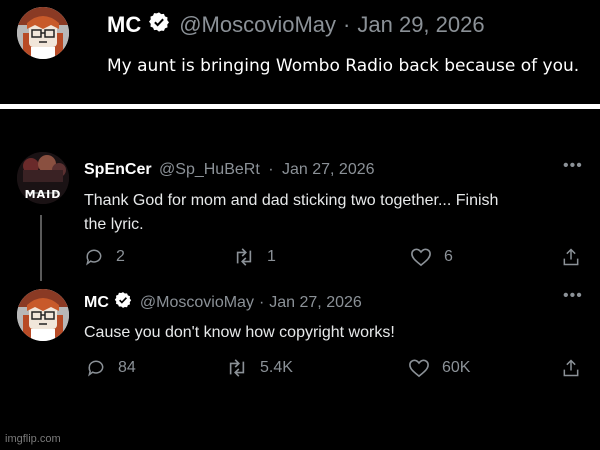 This screenshot has width=600, height=450. Describe the element at coordinates (254, 257) in the screenshot. I see `retweet-button: 1` at that location.